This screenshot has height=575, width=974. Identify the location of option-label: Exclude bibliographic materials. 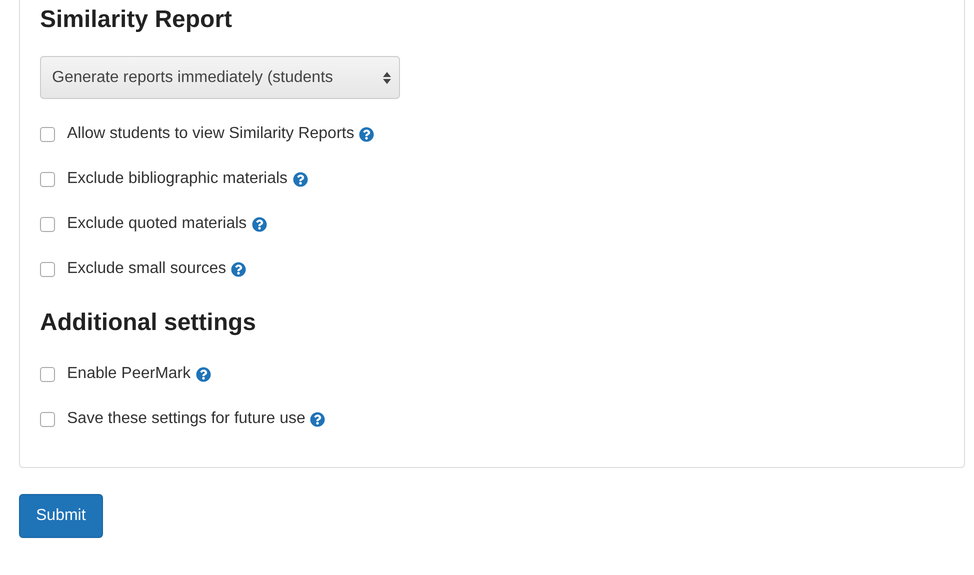
(177, 179).